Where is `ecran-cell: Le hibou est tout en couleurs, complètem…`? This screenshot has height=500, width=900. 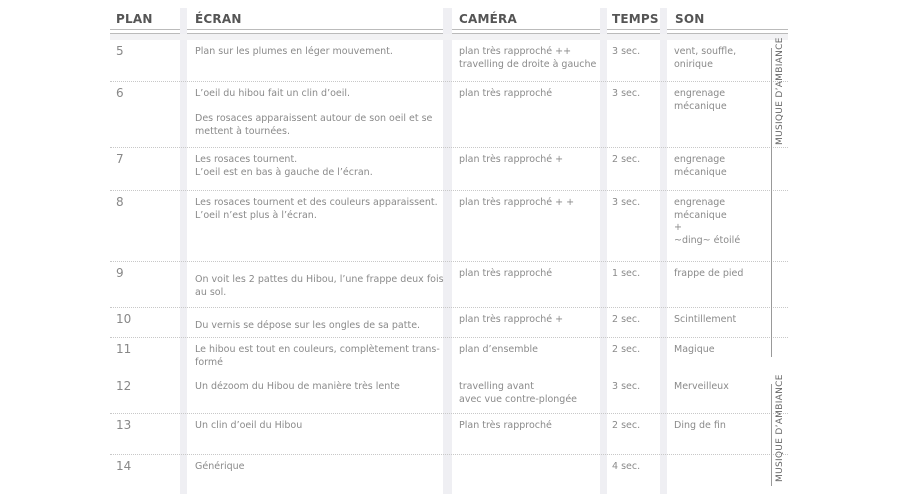 ecran-cell: Le hibou est tout en couleurs, complètem… is located at coordinates (317, 356).